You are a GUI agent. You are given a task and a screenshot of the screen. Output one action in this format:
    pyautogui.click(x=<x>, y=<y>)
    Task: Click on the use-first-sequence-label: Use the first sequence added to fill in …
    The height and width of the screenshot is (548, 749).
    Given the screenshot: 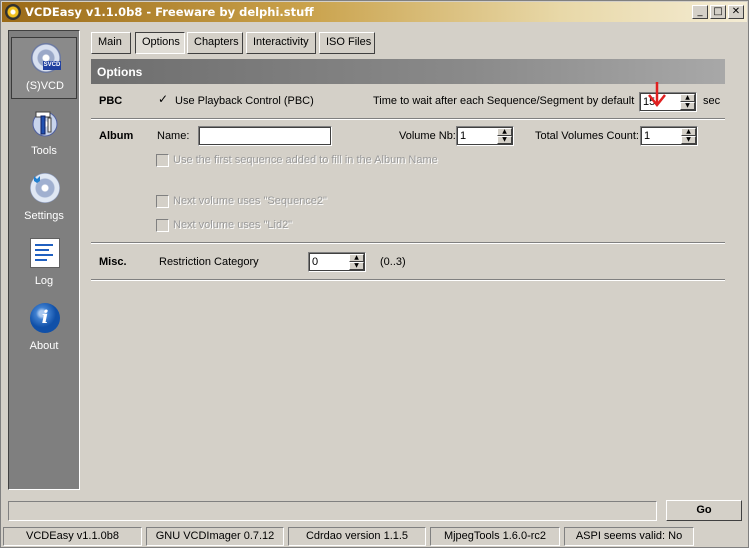 What is the action you would take?
    pyautogui.click(x=305, y=160)
    